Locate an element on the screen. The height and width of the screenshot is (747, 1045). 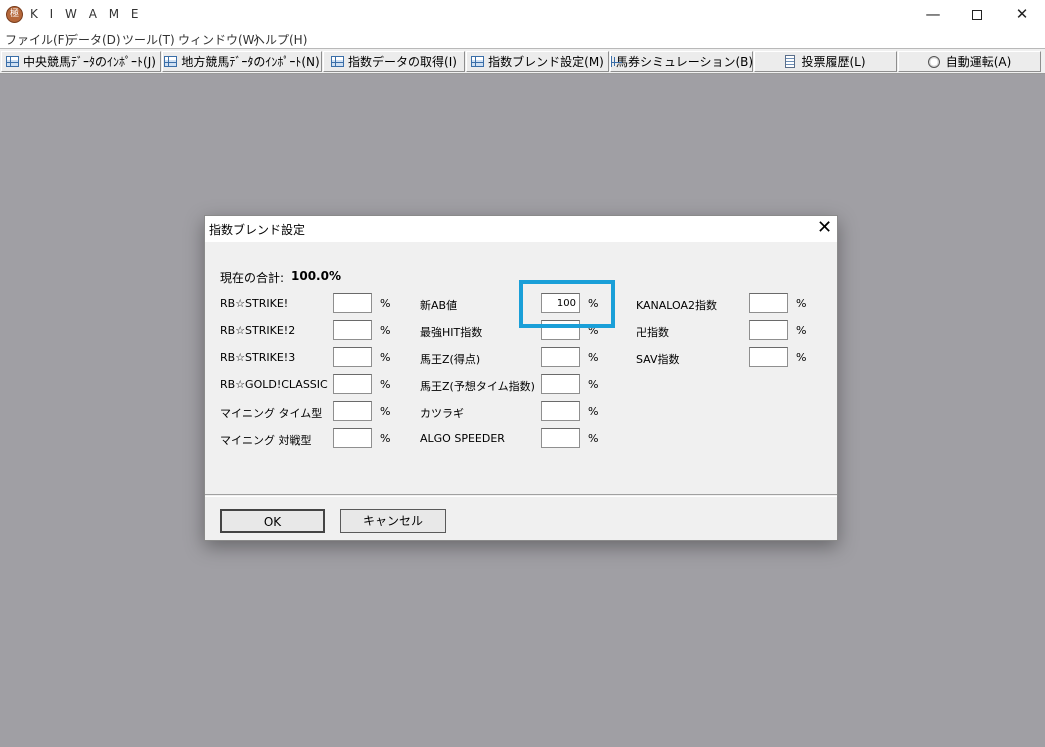
menu-help: ヘルプ(H) is located at coordinates (280, 39).